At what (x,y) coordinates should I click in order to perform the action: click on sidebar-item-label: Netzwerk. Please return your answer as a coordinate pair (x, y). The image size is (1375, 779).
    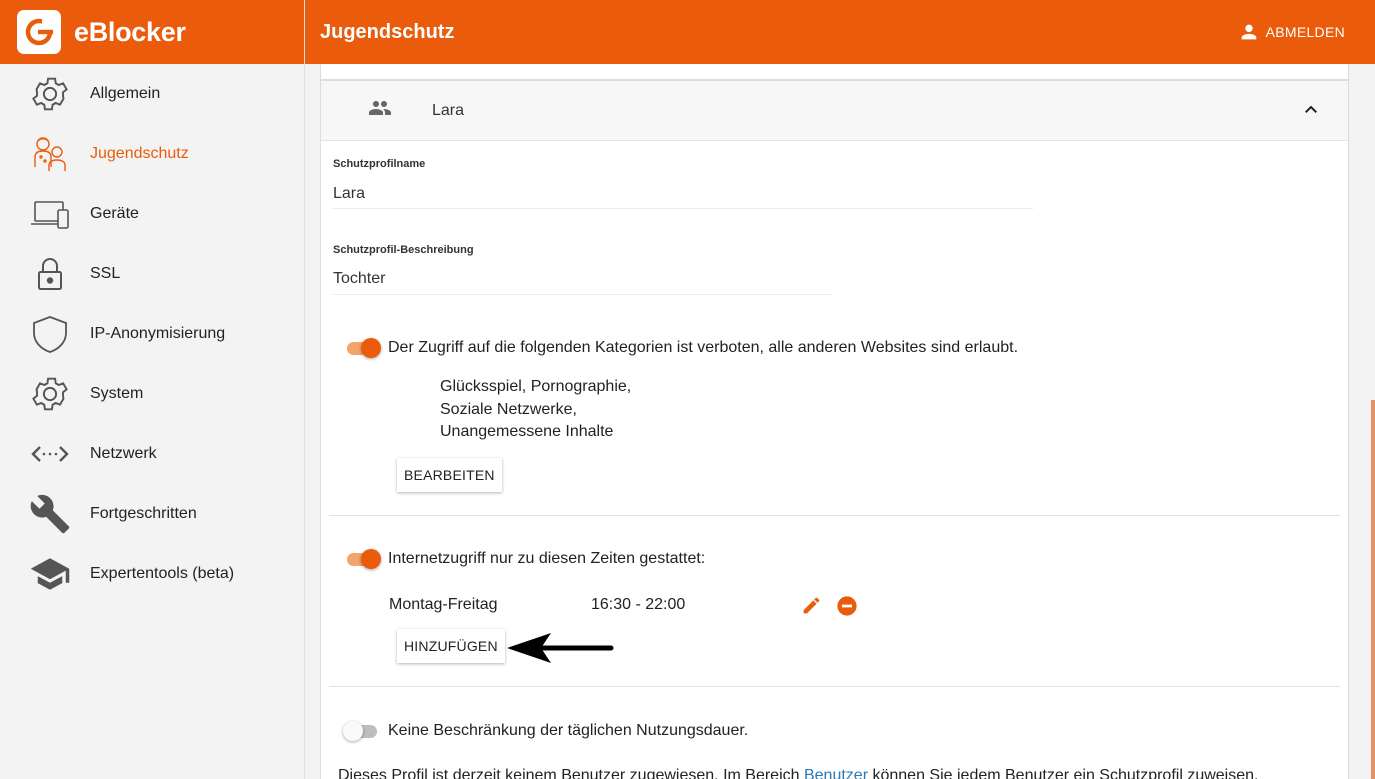
    Looking at the image, I should click on (123, 453).